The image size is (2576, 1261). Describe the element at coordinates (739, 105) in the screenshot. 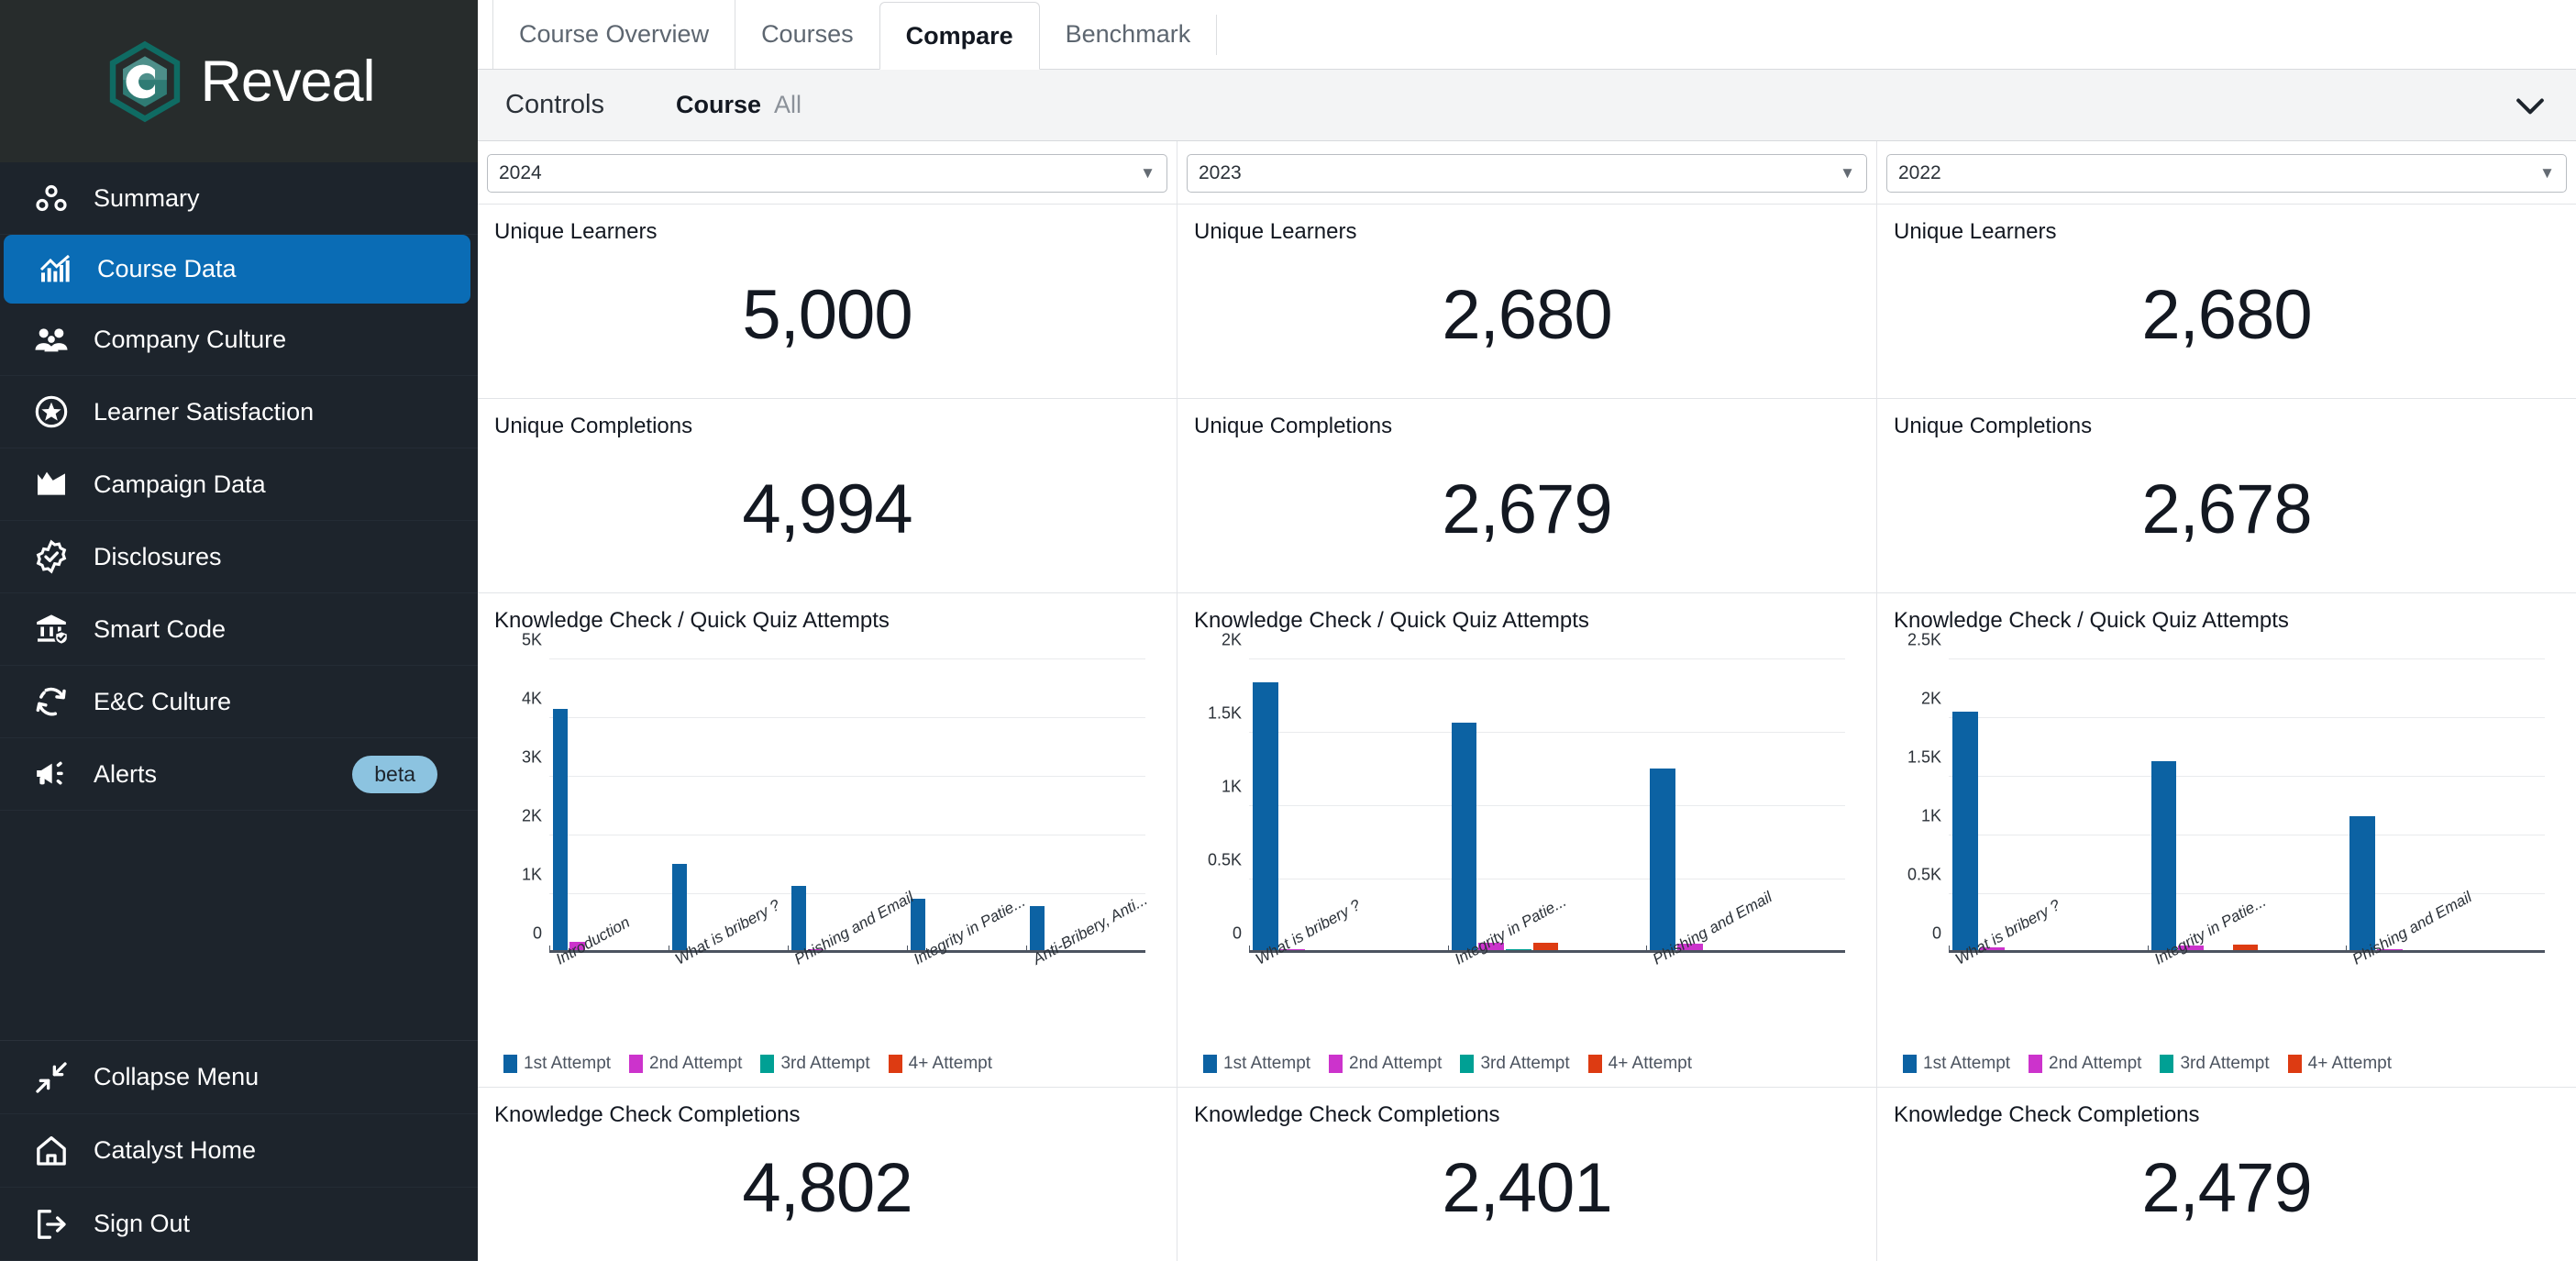

I see `course-filter: Course All` at that location.